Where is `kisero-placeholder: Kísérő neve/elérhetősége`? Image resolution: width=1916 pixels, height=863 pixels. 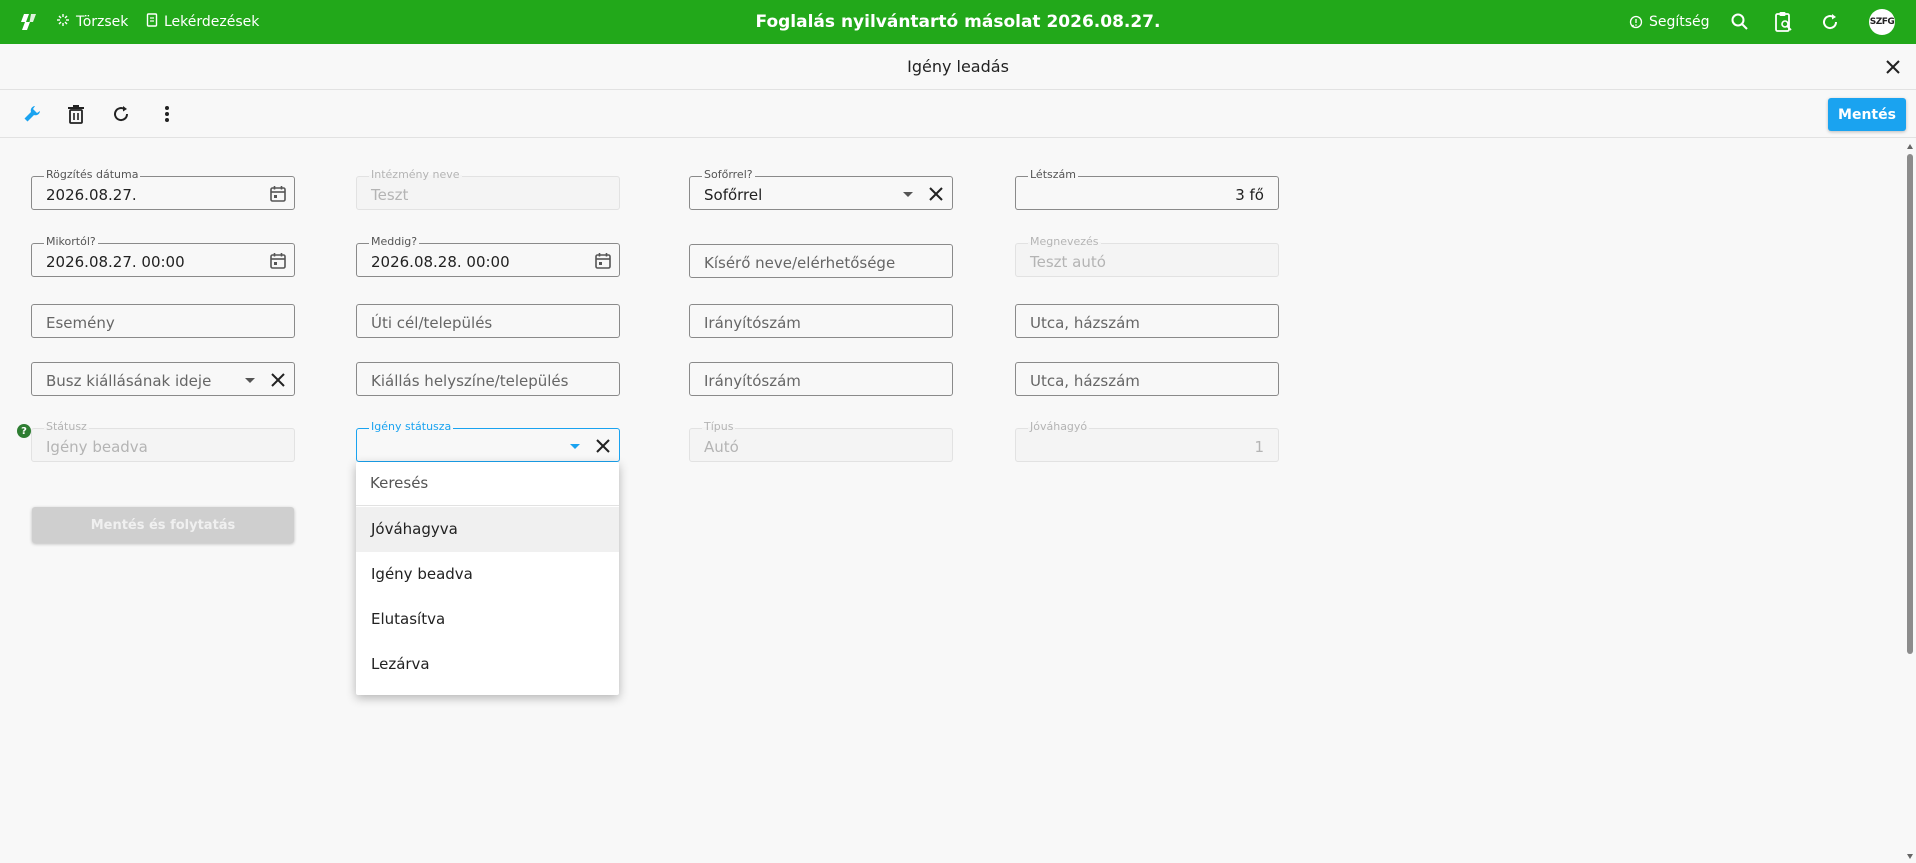 kisero-placeholder: Kísérő neve/elérhetősége is located at coordinates (800, 263).